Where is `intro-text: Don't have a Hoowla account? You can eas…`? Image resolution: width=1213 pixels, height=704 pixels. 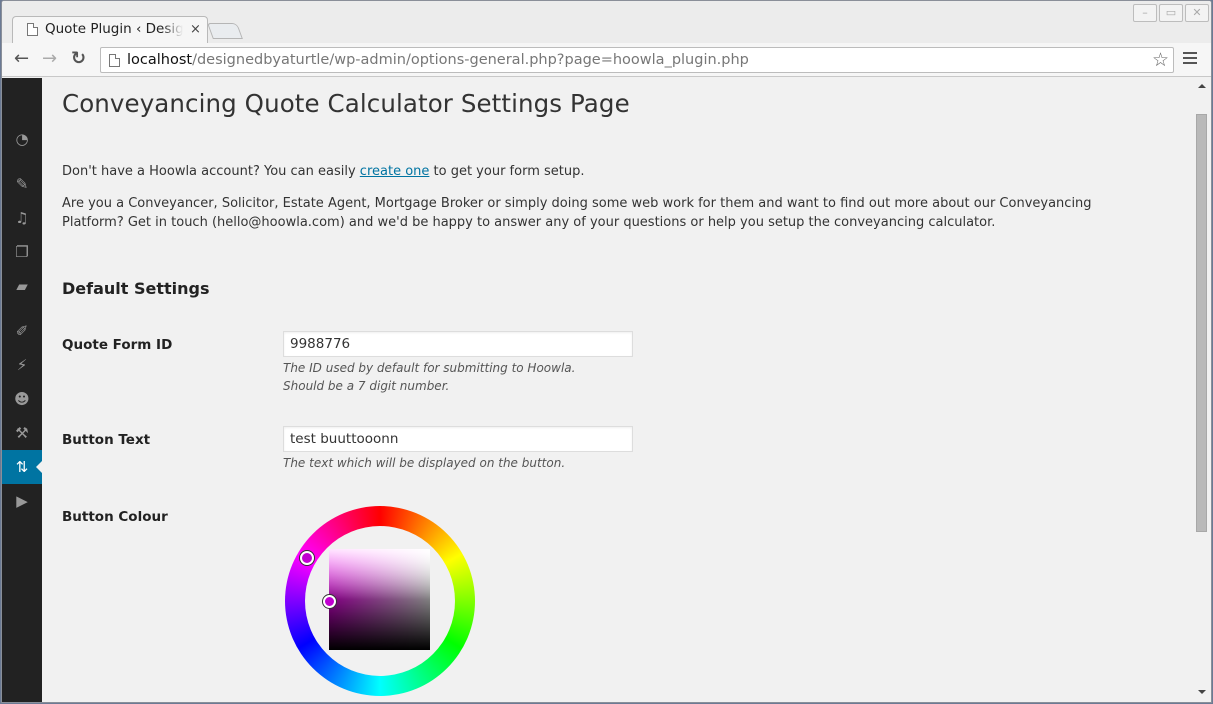 intro-text: Don't have a Hoowla account? You can eas… is located at coordinates (323, 171).